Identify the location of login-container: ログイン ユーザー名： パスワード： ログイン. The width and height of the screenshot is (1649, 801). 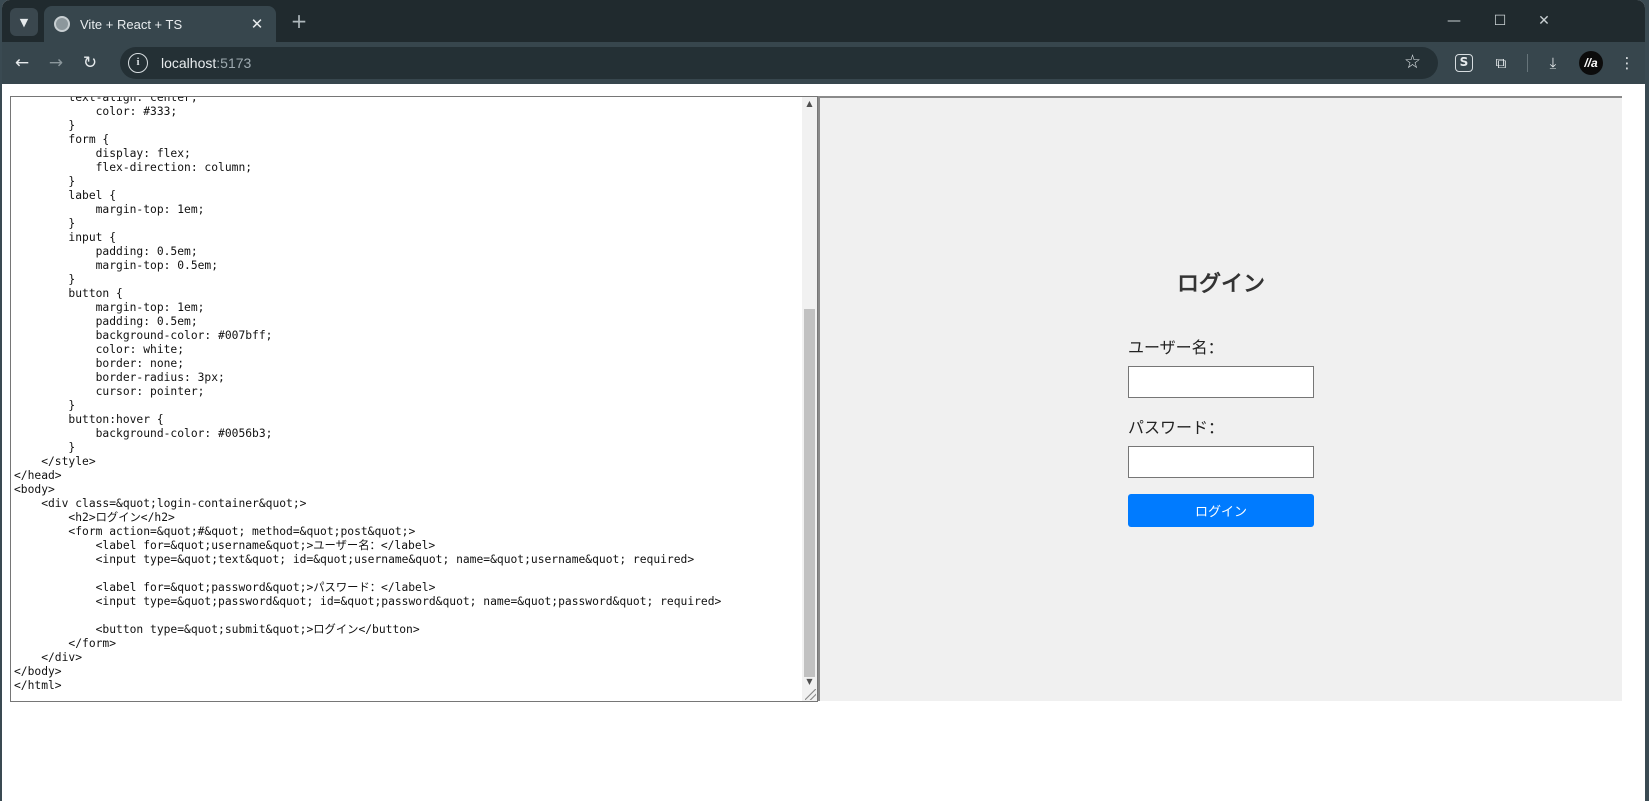
(1221, 396).